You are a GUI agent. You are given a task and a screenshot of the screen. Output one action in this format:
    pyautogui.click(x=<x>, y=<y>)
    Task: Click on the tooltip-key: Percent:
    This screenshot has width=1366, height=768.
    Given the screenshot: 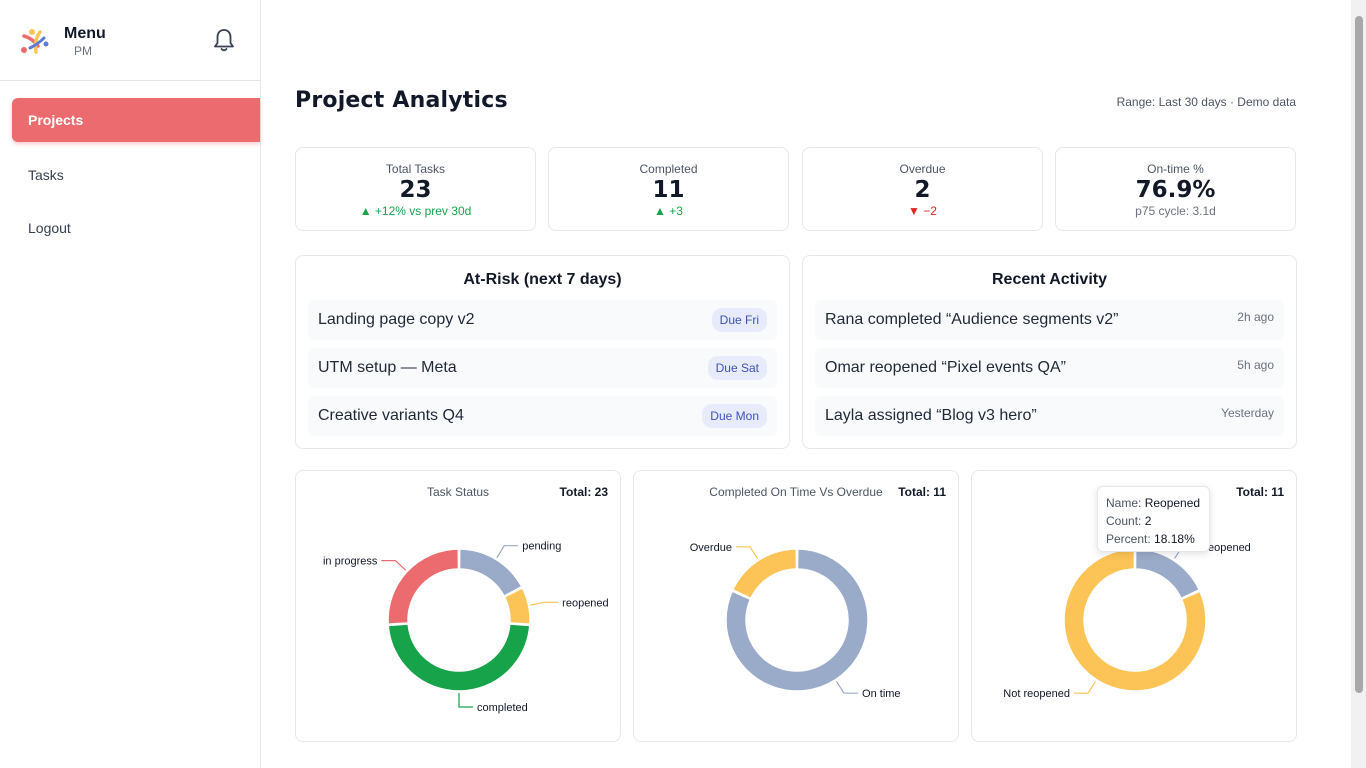 What is the action you would take?
    pyautogui.click(x=1128, y=539)
    